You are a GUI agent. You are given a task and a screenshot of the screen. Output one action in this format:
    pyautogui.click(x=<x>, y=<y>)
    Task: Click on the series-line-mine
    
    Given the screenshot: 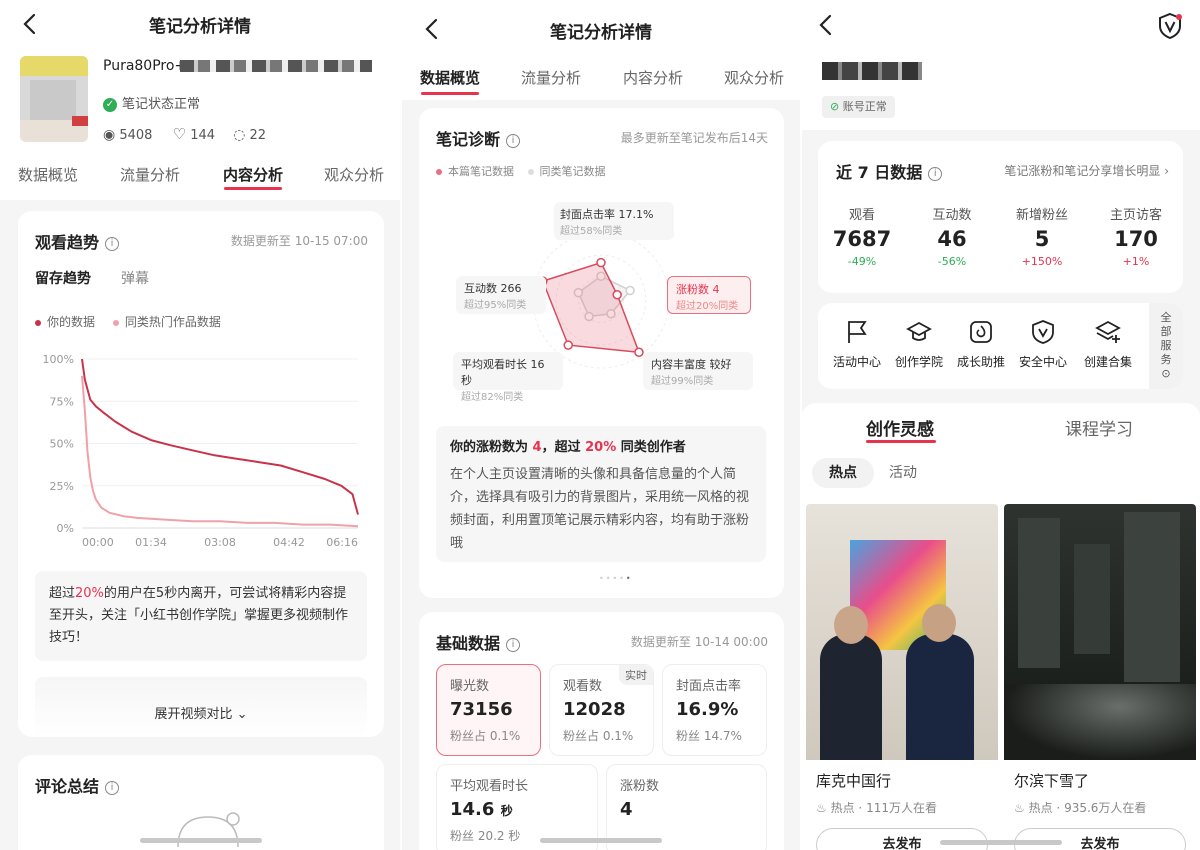 What is the action you would take?
    pyautogui.click(x=220, y=436)
    